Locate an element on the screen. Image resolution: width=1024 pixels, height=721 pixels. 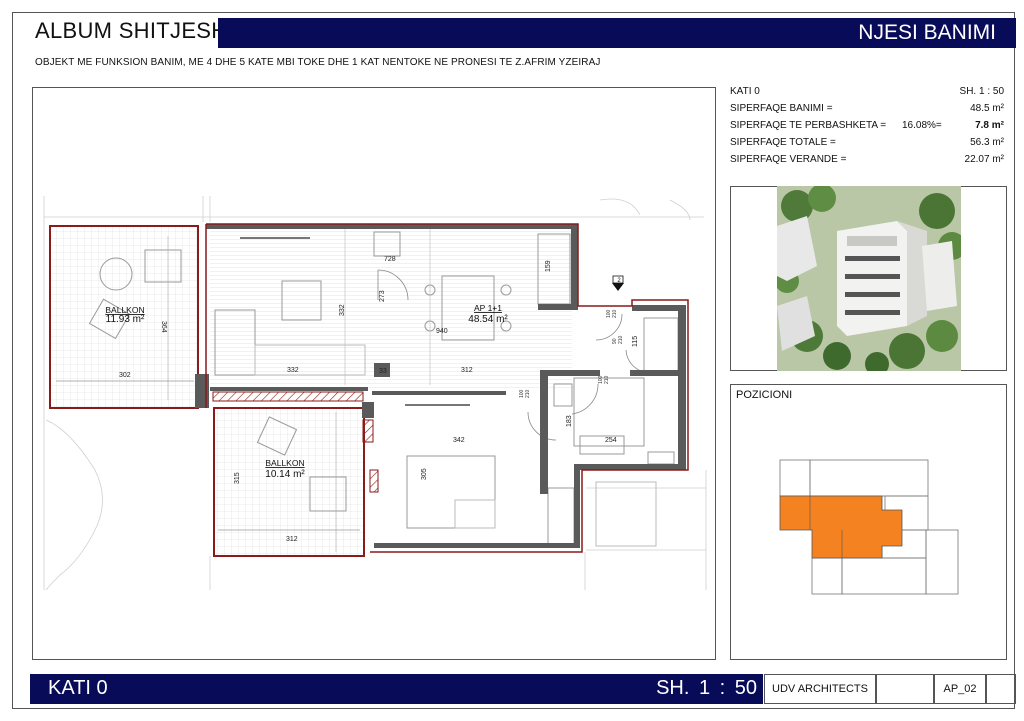
dim-label: 940 is located at coordinates (442, 331).